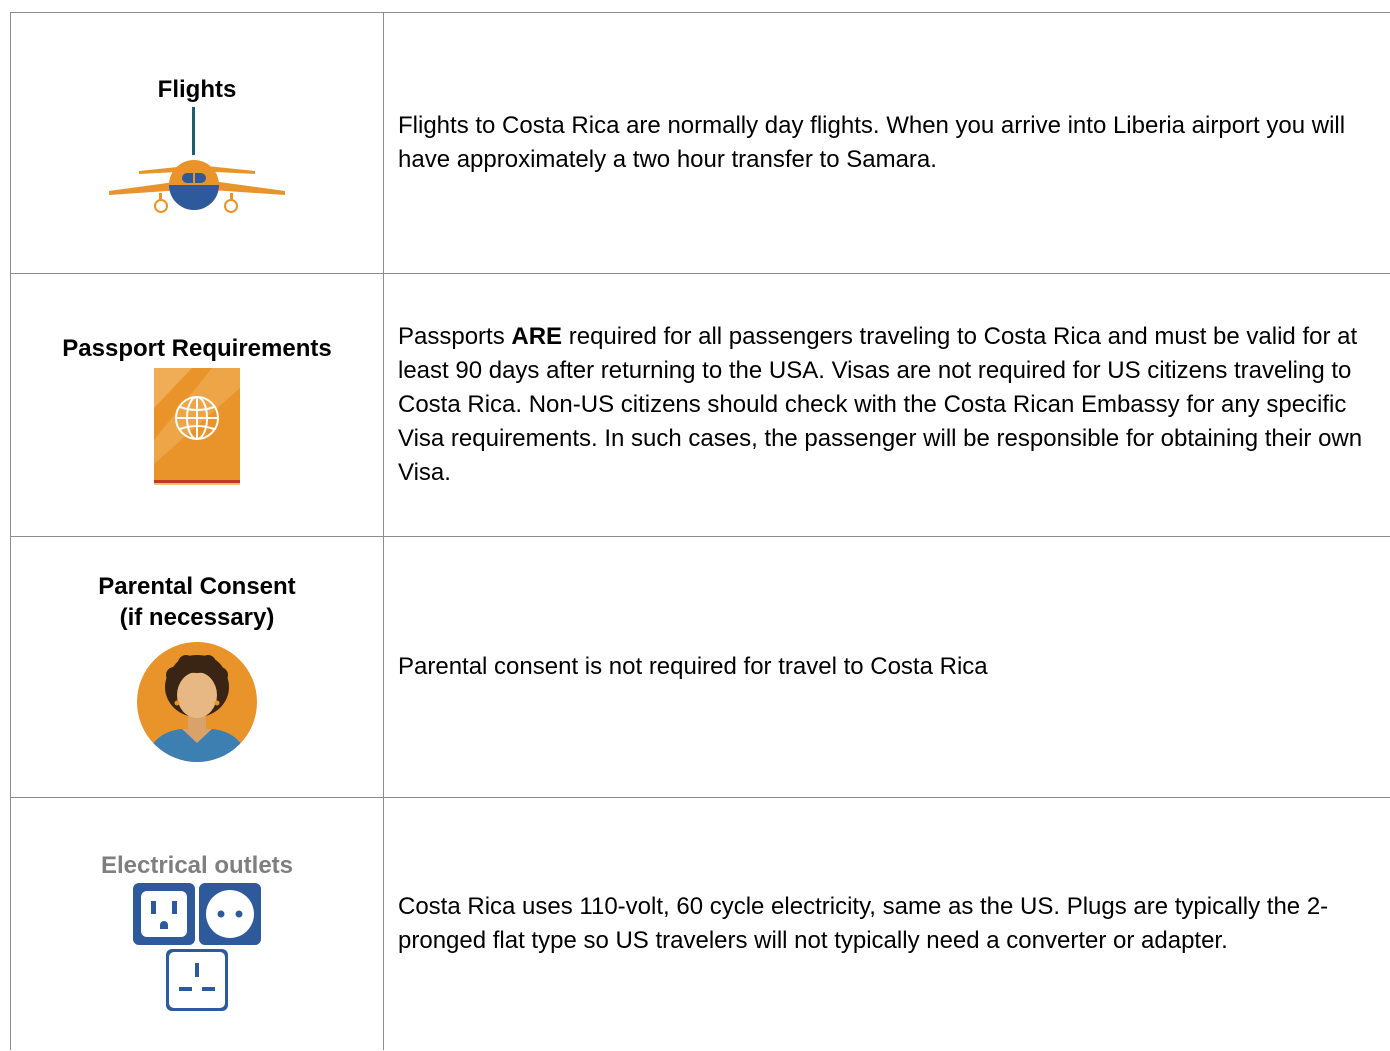 This screenshot has height=1051, width=1390. I want to click on parental-label-cell: Parental Consent (if necessary), so click(197, 667).